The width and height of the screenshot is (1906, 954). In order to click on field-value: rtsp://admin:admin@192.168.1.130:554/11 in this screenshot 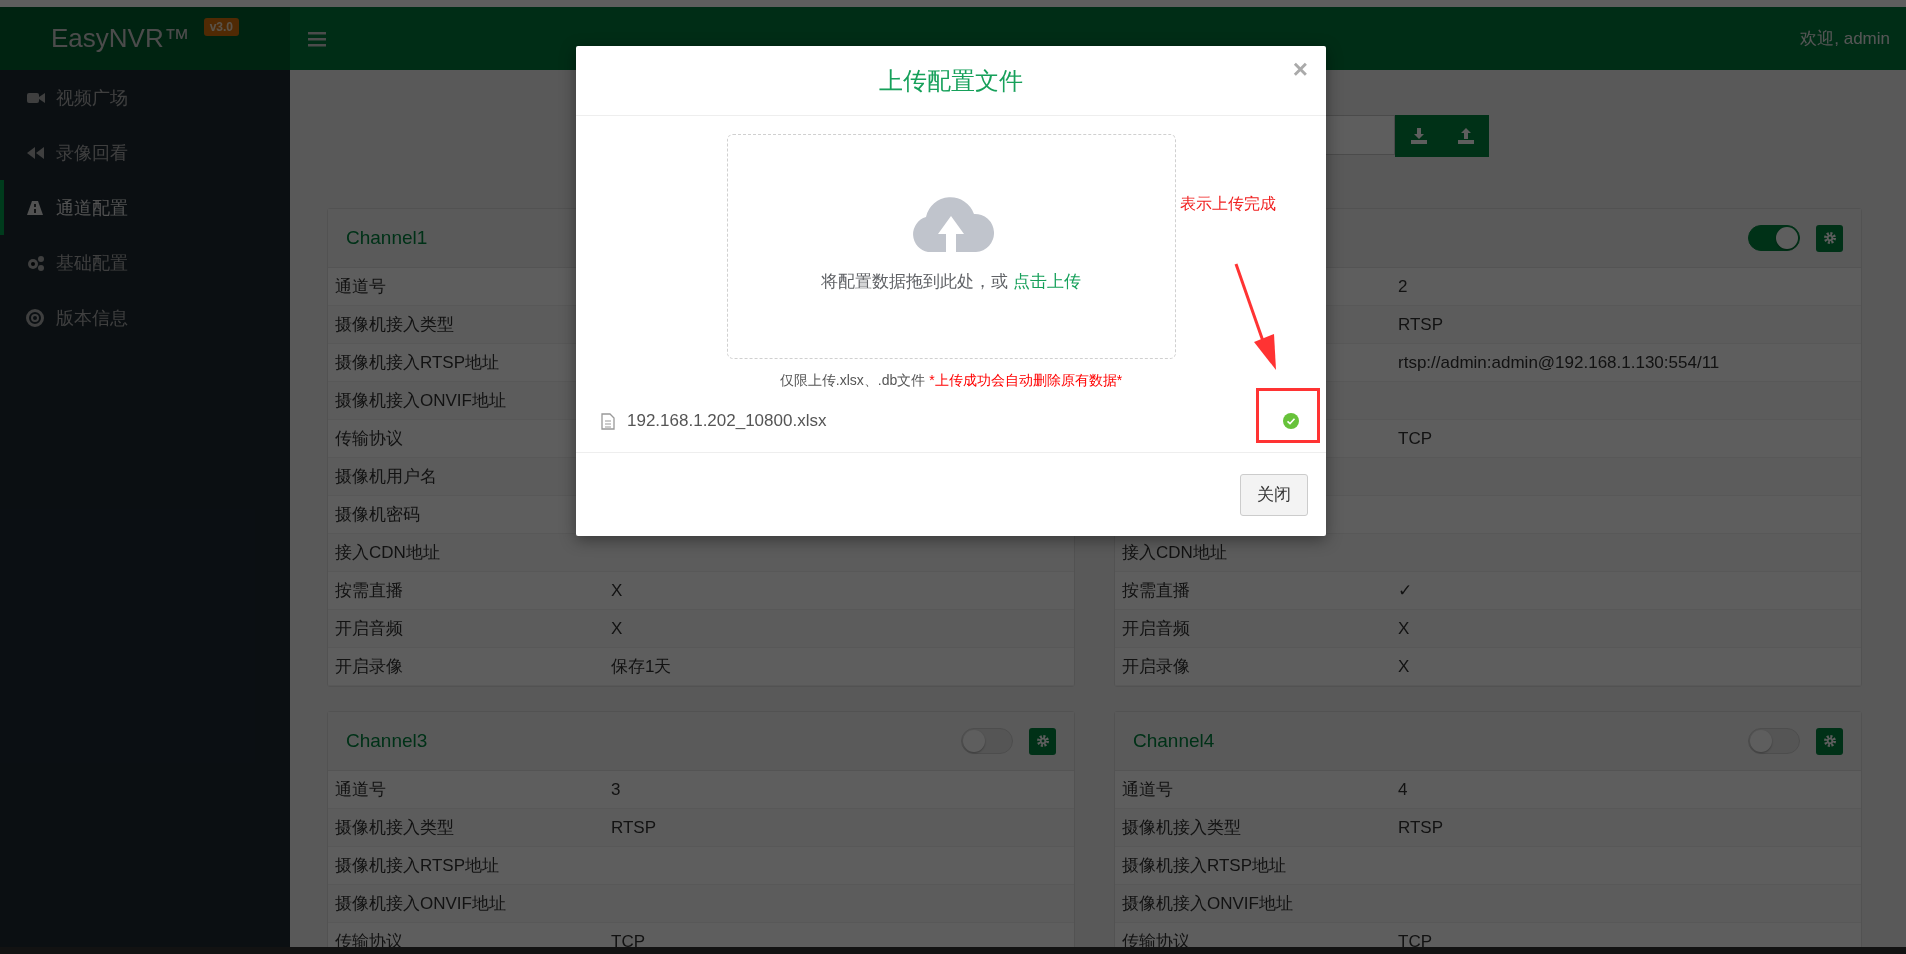, I will do `click(1559, 362)`.